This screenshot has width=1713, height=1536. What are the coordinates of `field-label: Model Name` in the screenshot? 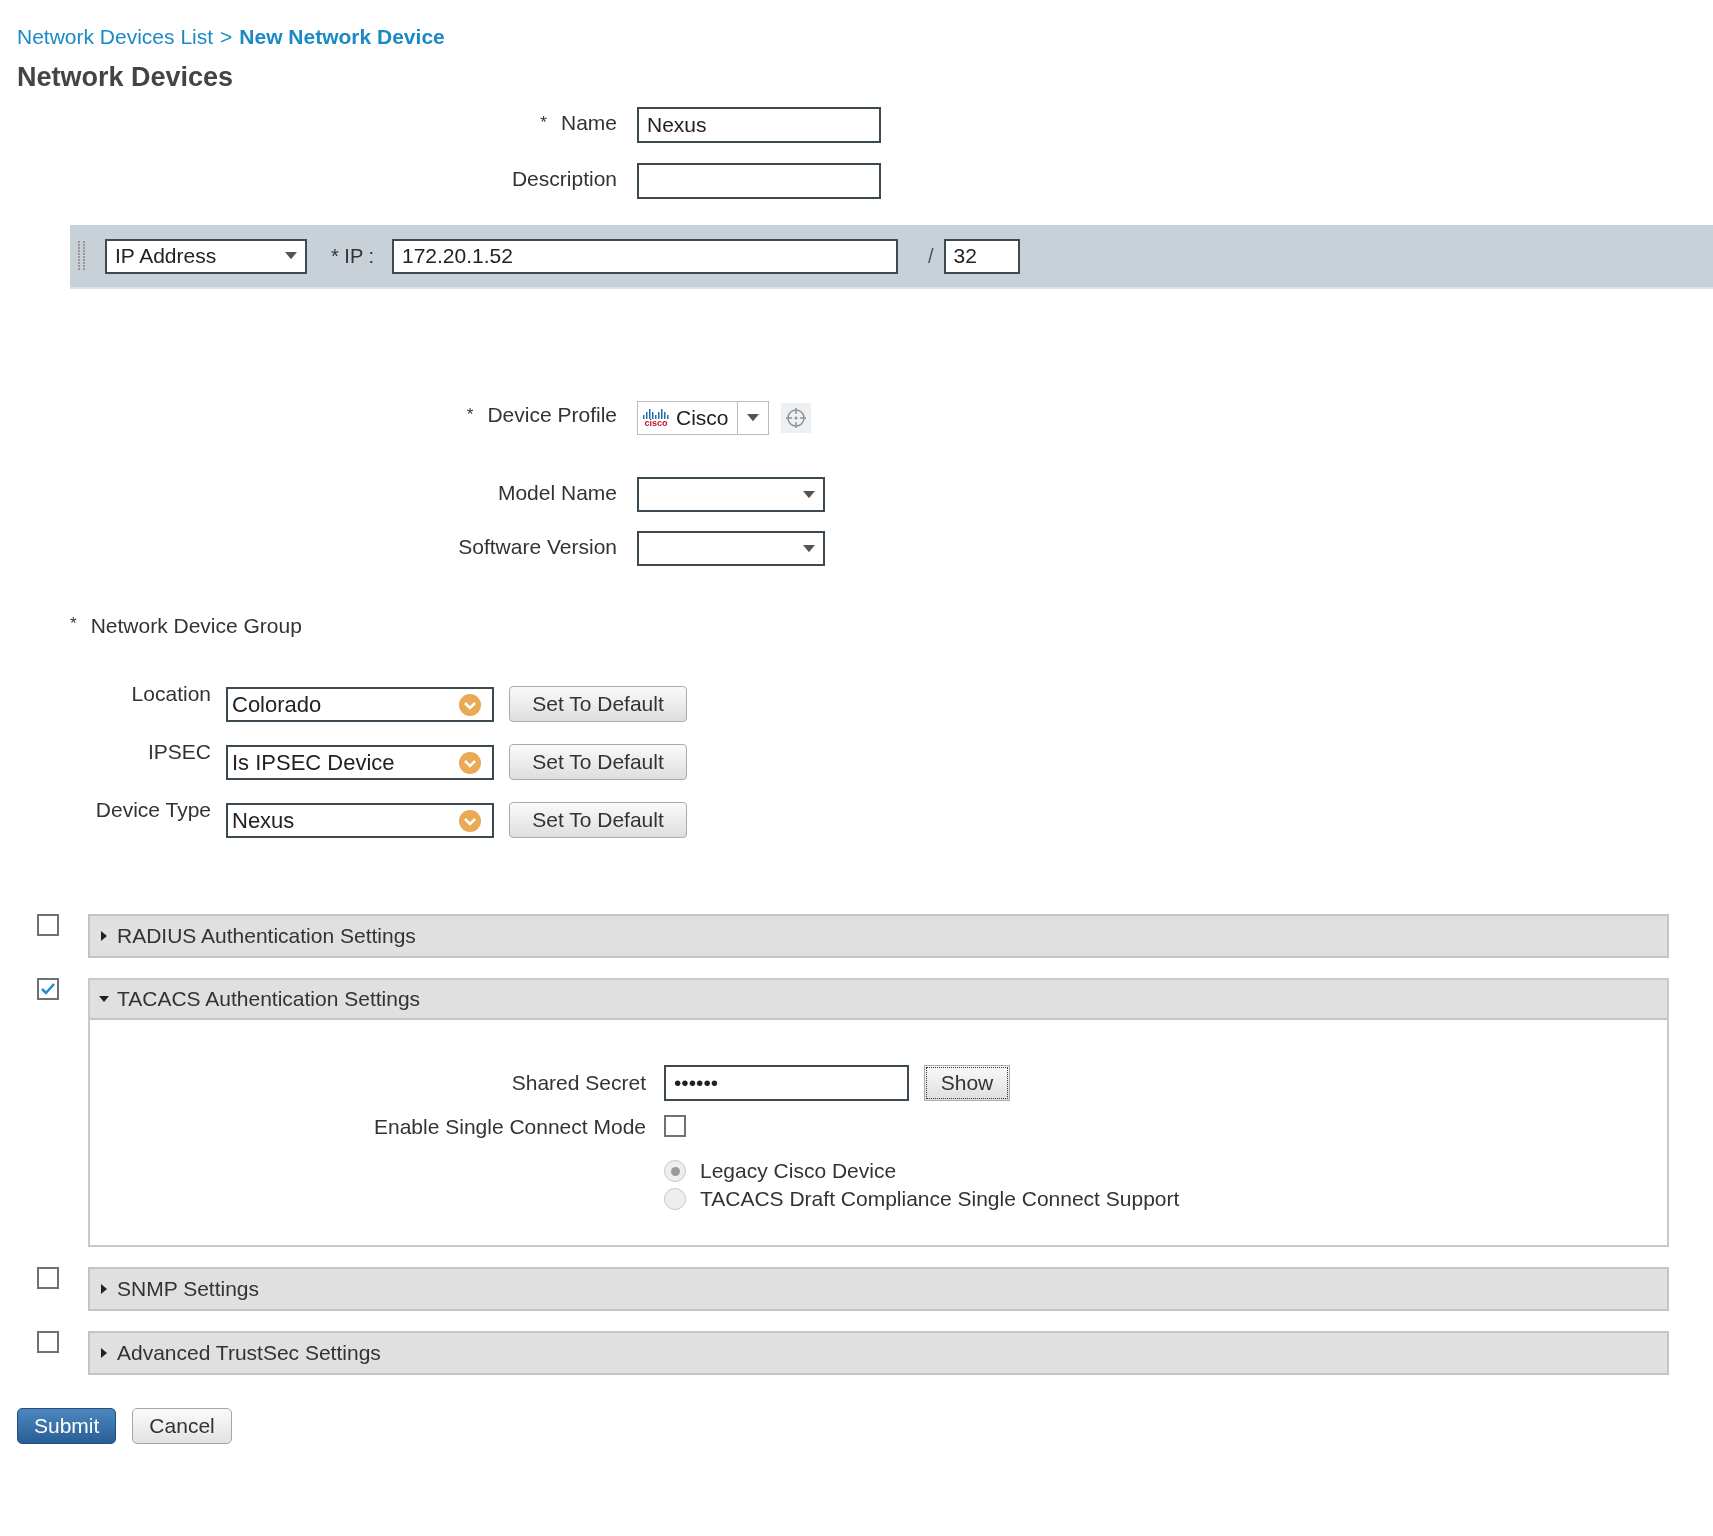 It's located at (557, 493).